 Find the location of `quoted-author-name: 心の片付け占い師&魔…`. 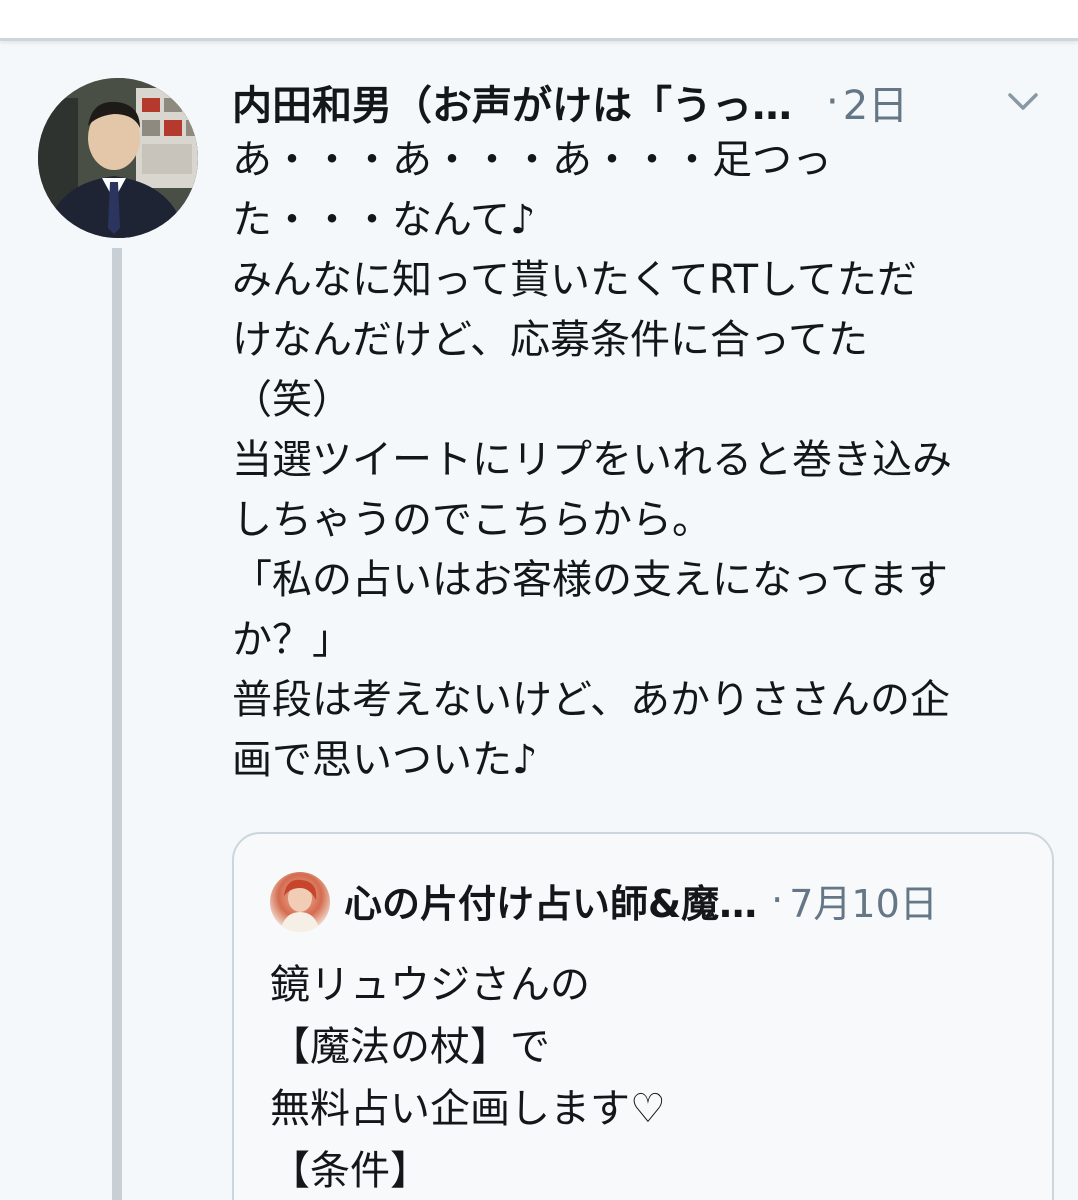

quoted-author-name: 心の片付け占い師&魔… is located at coordinates (550, 900).